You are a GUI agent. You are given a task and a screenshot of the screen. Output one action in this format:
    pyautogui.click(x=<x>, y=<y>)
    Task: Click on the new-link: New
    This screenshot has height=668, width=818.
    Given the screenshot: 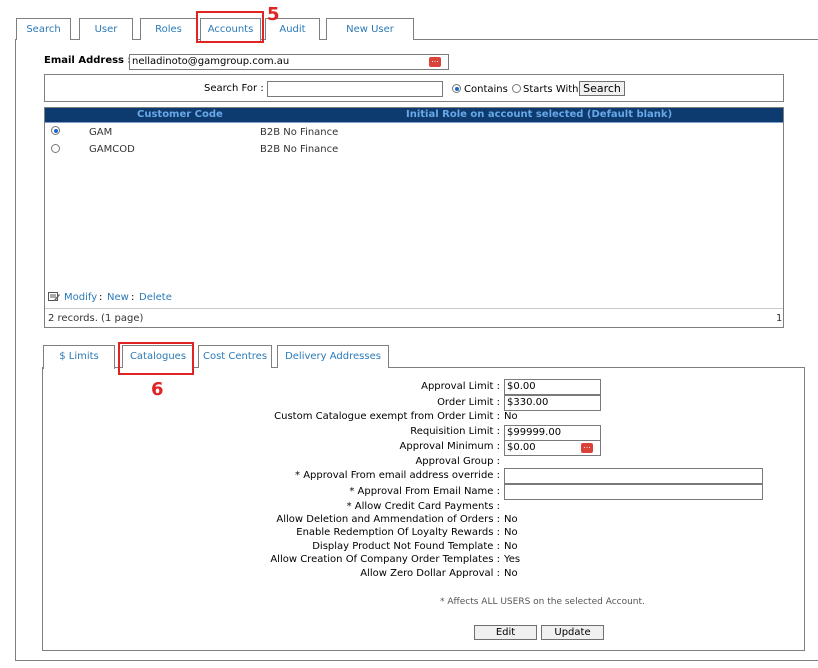 What is the action you would take?
    pyautogui.click(x=118, y=297)
    